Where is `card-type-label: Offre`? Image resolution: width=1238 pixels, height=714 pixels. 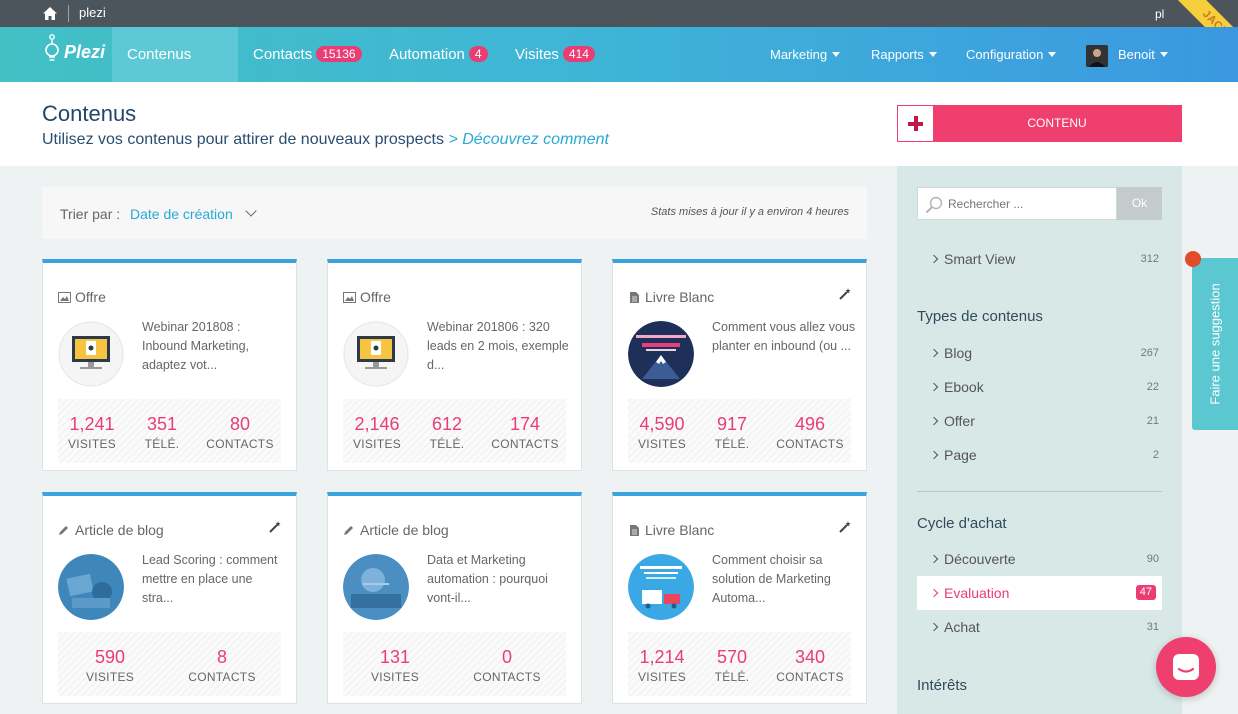
card-type-label: Offre is located at coordinates (90, 297).